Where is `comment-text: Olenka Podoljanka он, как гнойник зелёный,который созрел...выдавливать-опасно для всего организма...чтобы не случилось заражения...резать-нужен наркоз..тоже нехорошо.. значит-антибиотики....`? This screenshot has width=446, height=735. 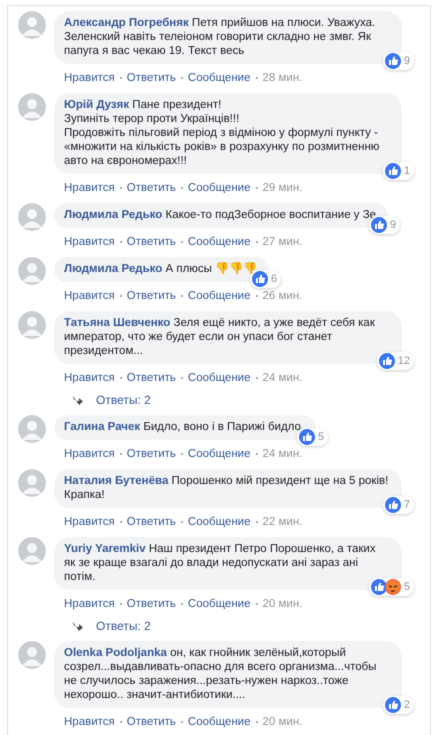 comment-text: Olenka Podoljanka он, как гнойник зелёный,который созрел...выдавливать-опасно для всего организма...чтобы не случилось заражения...резать-нужен наркоз..тоже нехорошо.. значит-антибиотики.... is located at coordinates (221, 674).